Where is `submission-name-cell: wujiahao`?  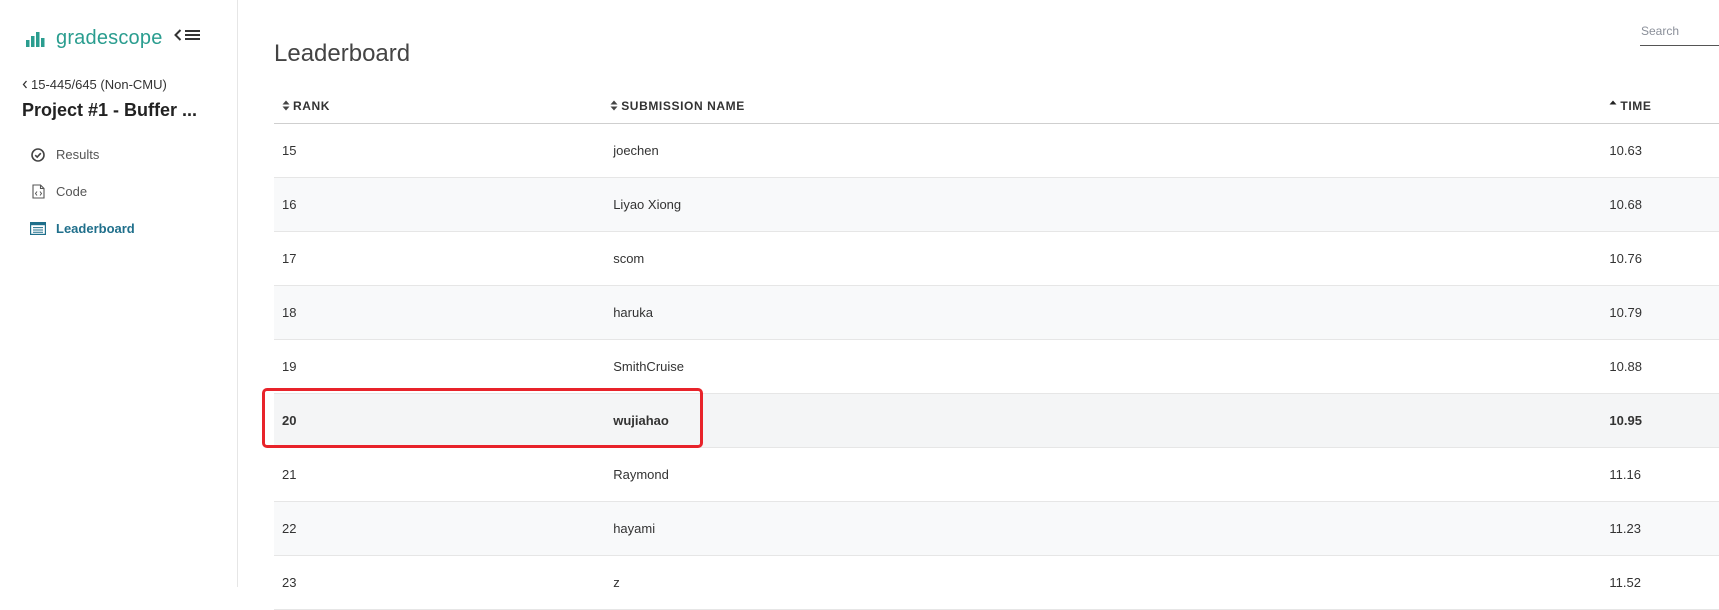
submission-name-cell: wujiahao is located at coordinates (1110, 420).